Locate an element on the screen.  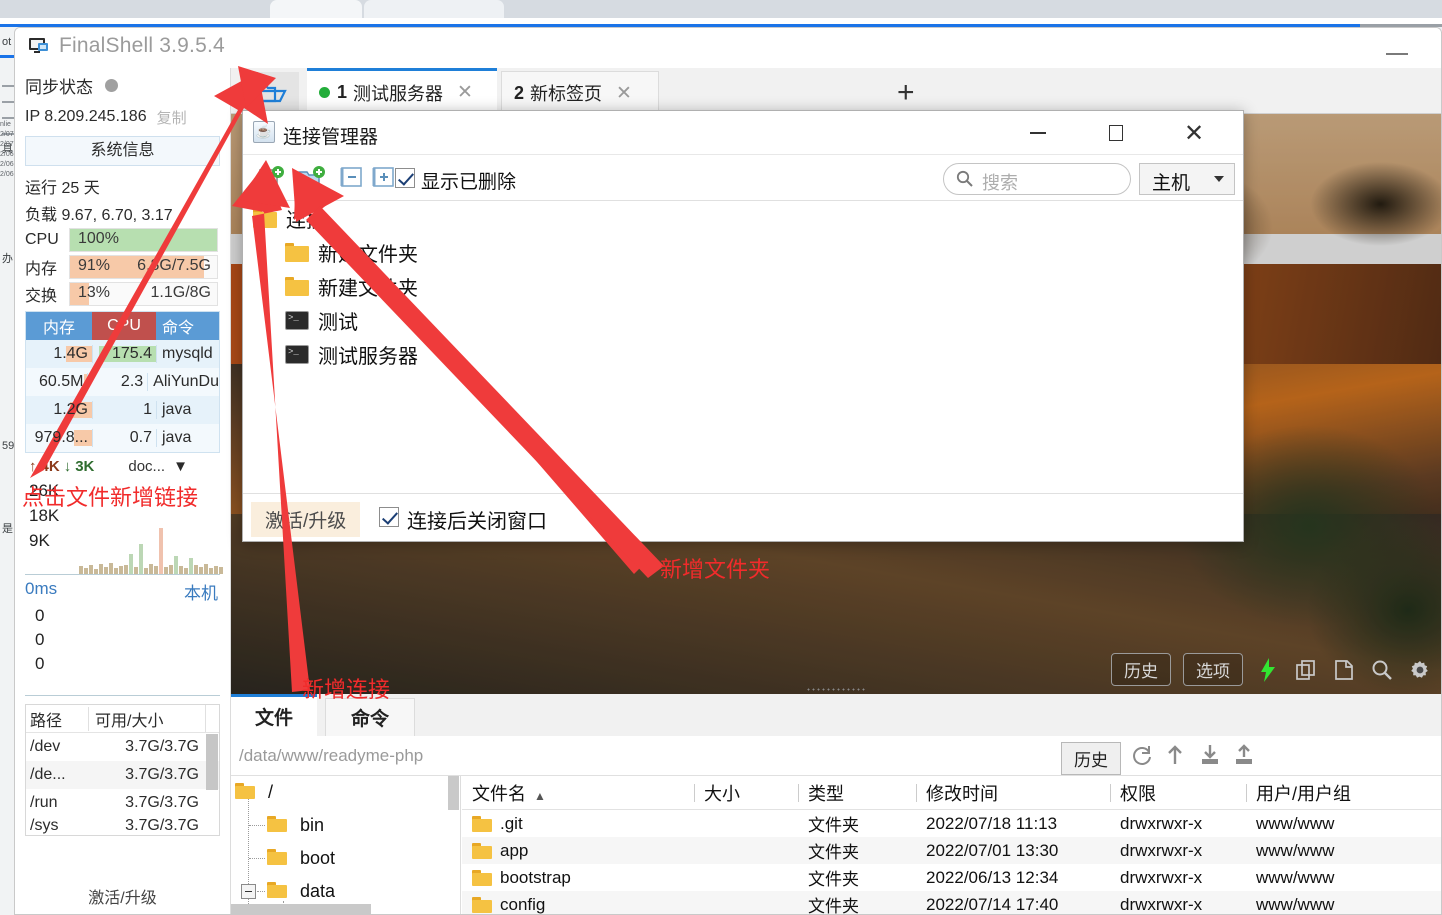
disk-scrollbar is located at coordinates (212, 762).